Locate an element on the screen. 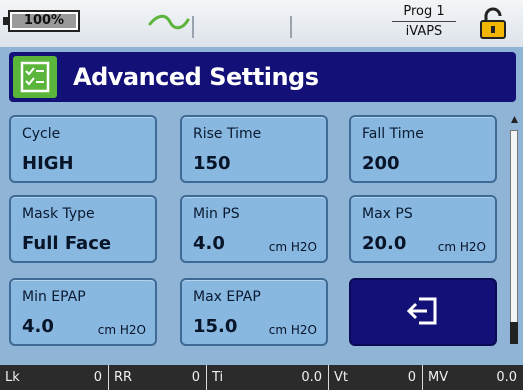 The width and height of the screenshot is (523, 390). cycle-setting-button: Cycle HIGH is located at coordinates (83, 149).